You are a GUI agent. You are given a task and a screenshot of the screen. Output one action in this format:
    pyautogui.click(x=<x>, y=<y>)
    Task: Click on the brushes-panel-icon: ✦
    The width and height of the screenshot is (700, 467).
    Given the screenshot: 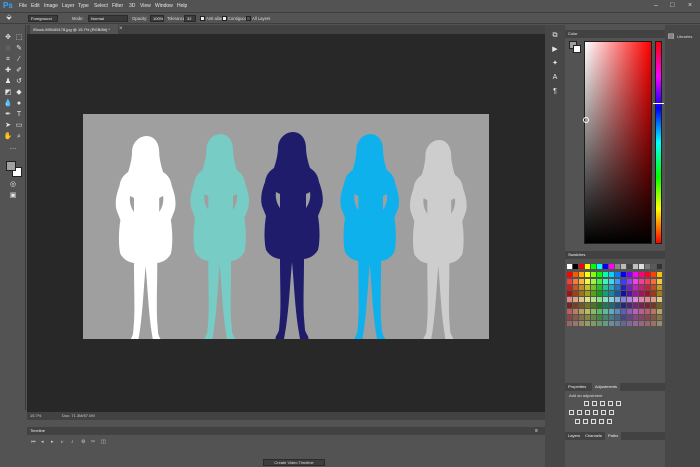 What is the action you would take?
    pyautogui.click(x=555, y=64)
    